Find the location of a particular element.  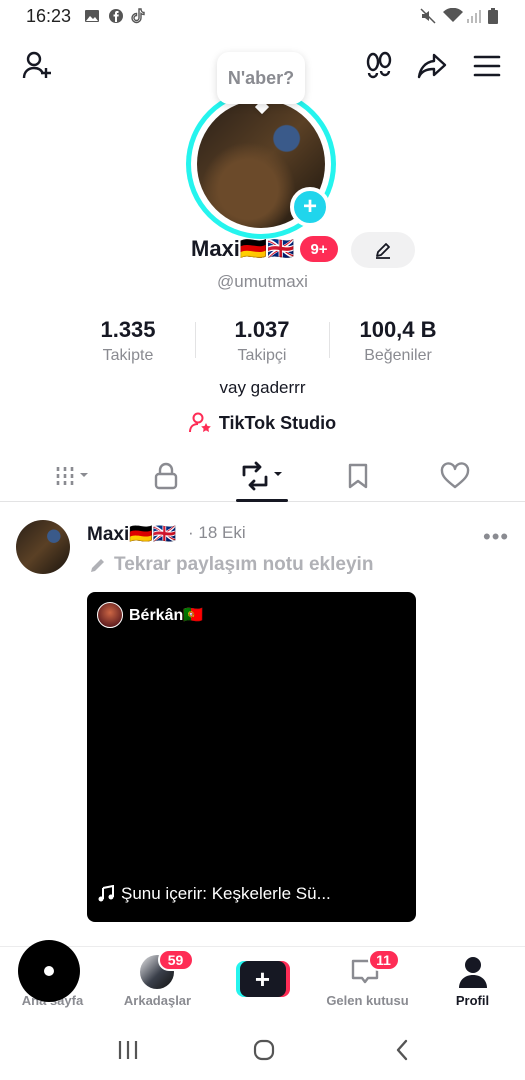

tab-private is located at coordinates (166, 476).